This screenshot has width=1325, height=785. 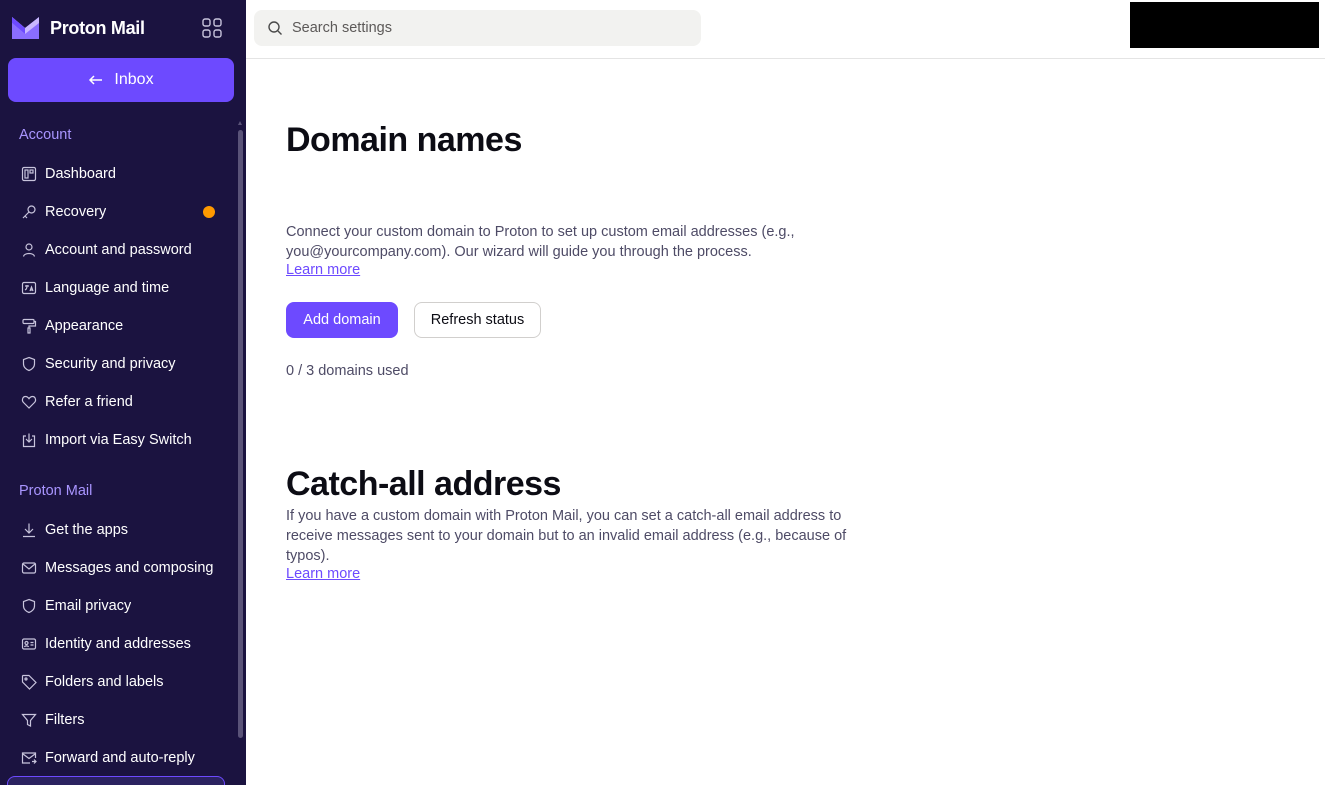 I want to click on sidebar-item-label: Forward and auto-reply, so click(x=120, y=758).